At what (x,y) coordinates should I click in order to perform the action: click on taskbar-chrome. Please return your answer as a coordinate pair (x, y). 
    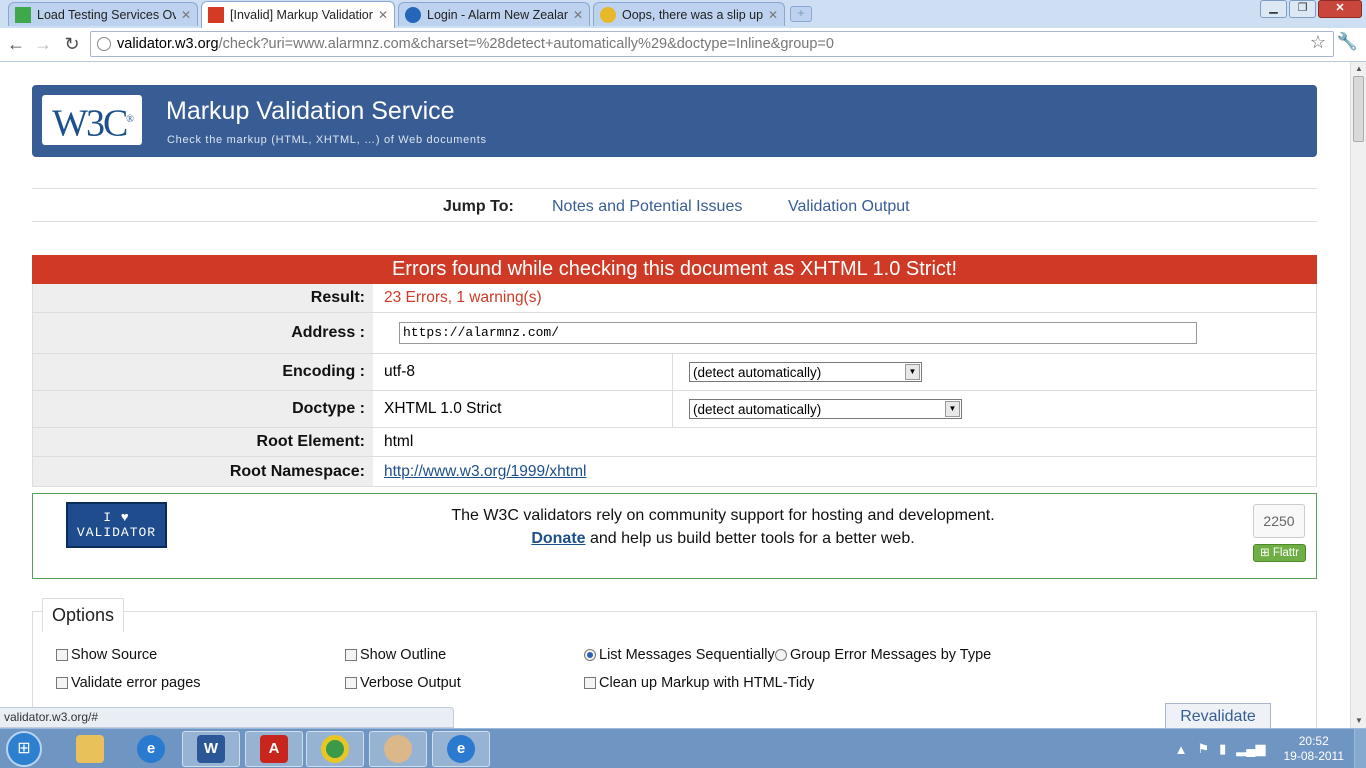
    Looking at the image, I should click on (335, 749).